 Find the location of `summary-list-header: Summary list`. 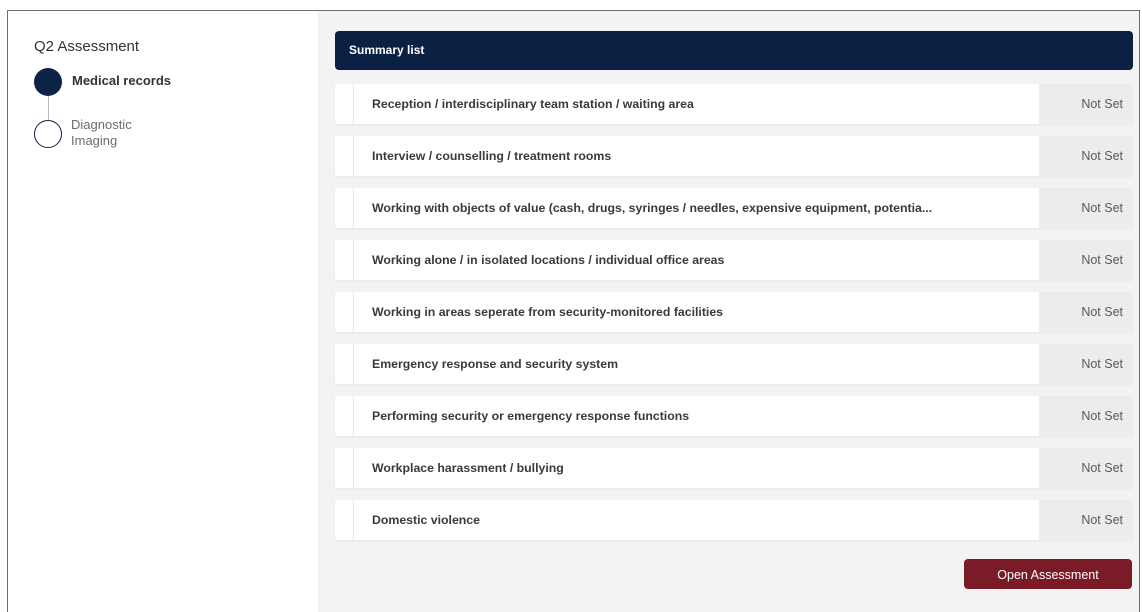

summary-list-header: Summary list is located at coordinates (734, 50).